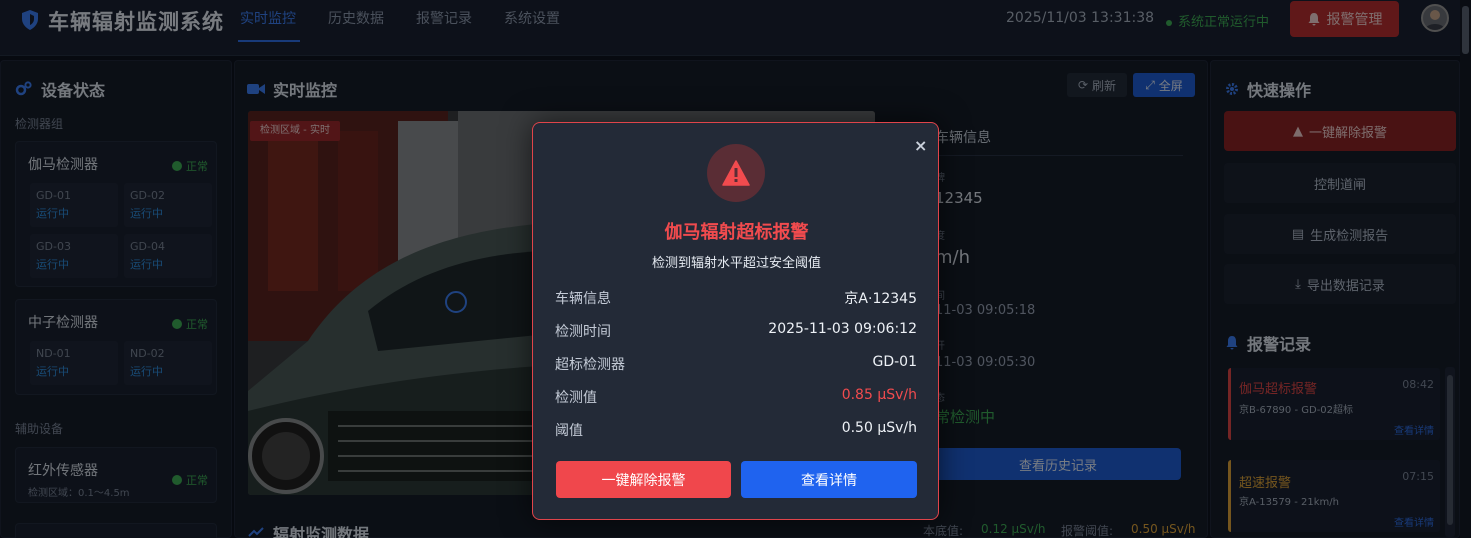 The width and height of the screenshot is (1471, 538). I want to click on row-value: 2025-11-03 09:06:12, so click(842, 329).